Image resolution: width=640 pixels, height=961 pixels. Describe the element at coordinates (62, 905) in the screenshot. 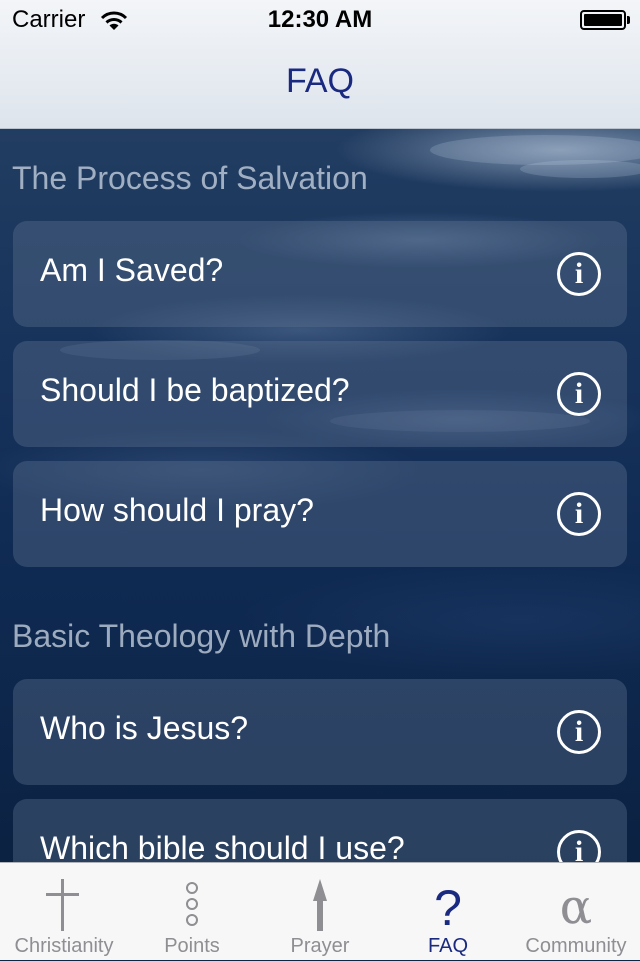

I see `cross-icon` at that location.